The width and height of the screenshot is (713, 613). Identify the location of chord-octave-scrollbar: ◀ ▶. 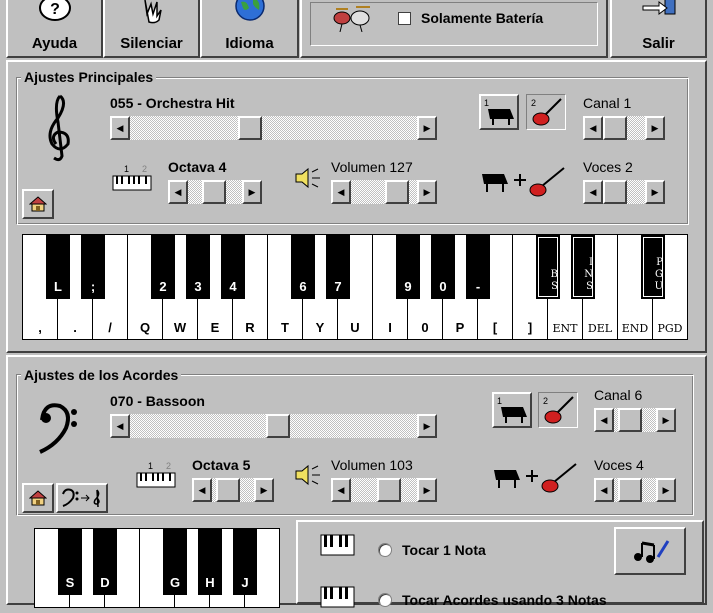
(233, 490).